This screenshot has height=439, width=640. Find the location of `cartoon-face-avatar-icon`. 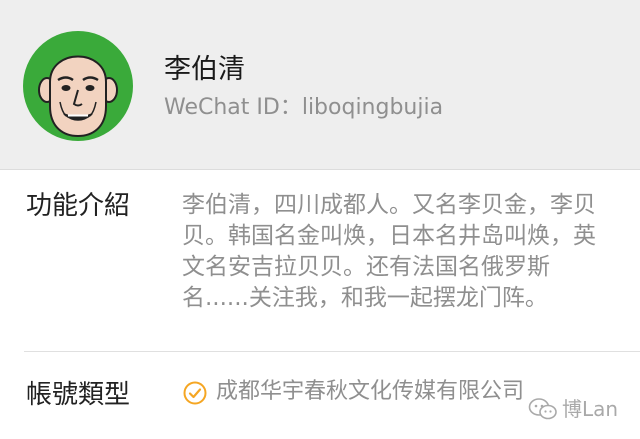

cartoon-face-avatar-icon is located at coordinates (78, 86).